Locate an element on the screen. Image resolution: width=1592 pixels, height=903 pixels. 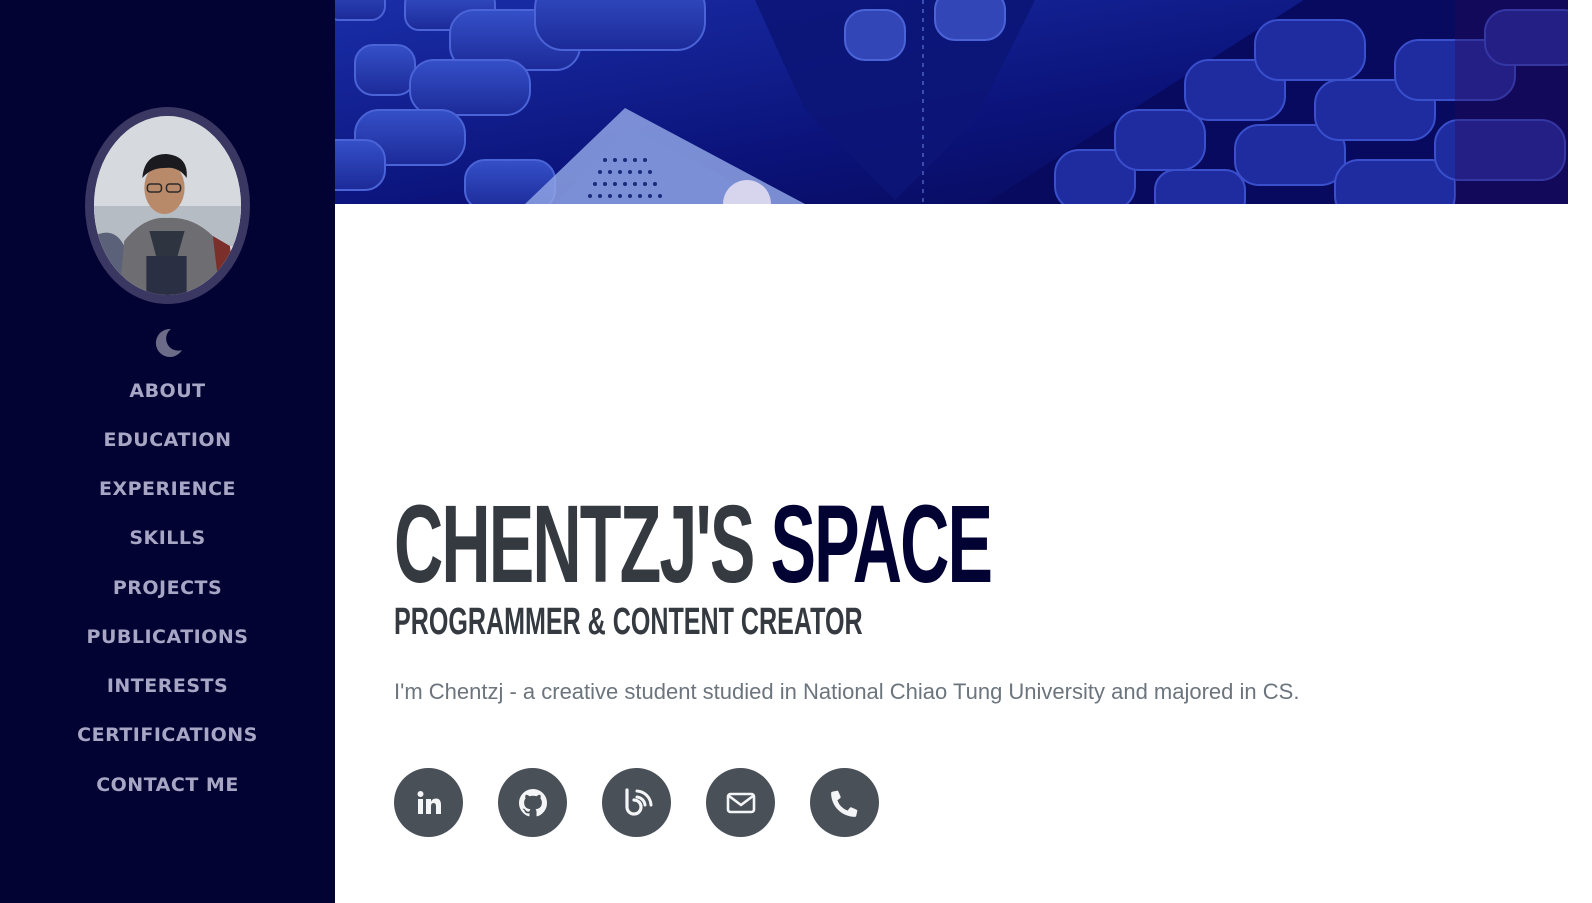
nav-item-education: EDUCATION is located at coordinates (167, 439).